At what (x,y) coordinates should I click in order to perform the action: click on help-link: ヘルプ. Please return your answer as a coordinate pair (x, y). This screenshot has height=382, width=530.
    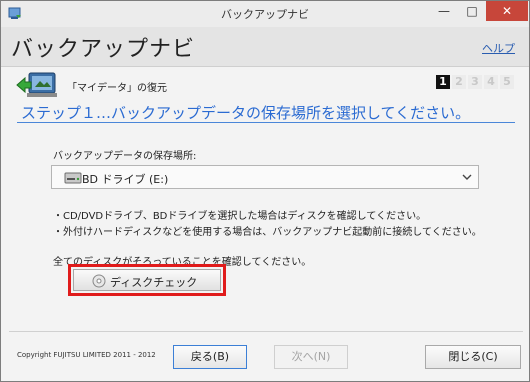
    Looking at the image, I should click on (498, 48).